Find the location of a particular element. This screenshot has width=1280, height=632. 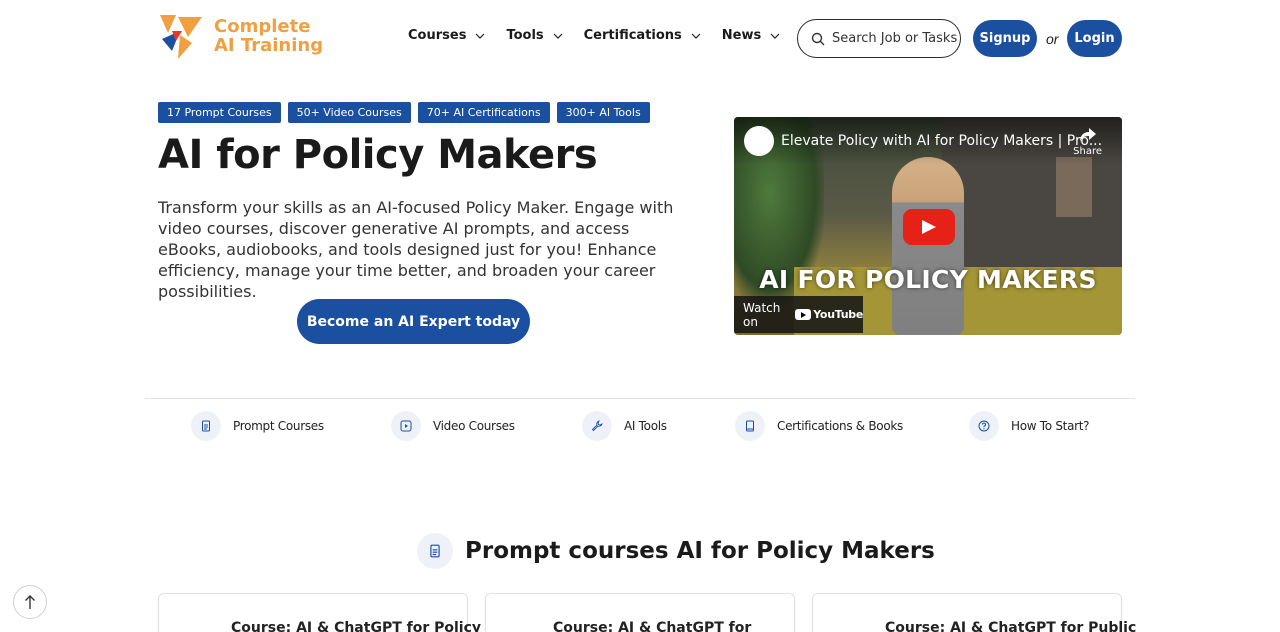

tab-how-to-start: How To Start? is located at coordinates (1029, 426).